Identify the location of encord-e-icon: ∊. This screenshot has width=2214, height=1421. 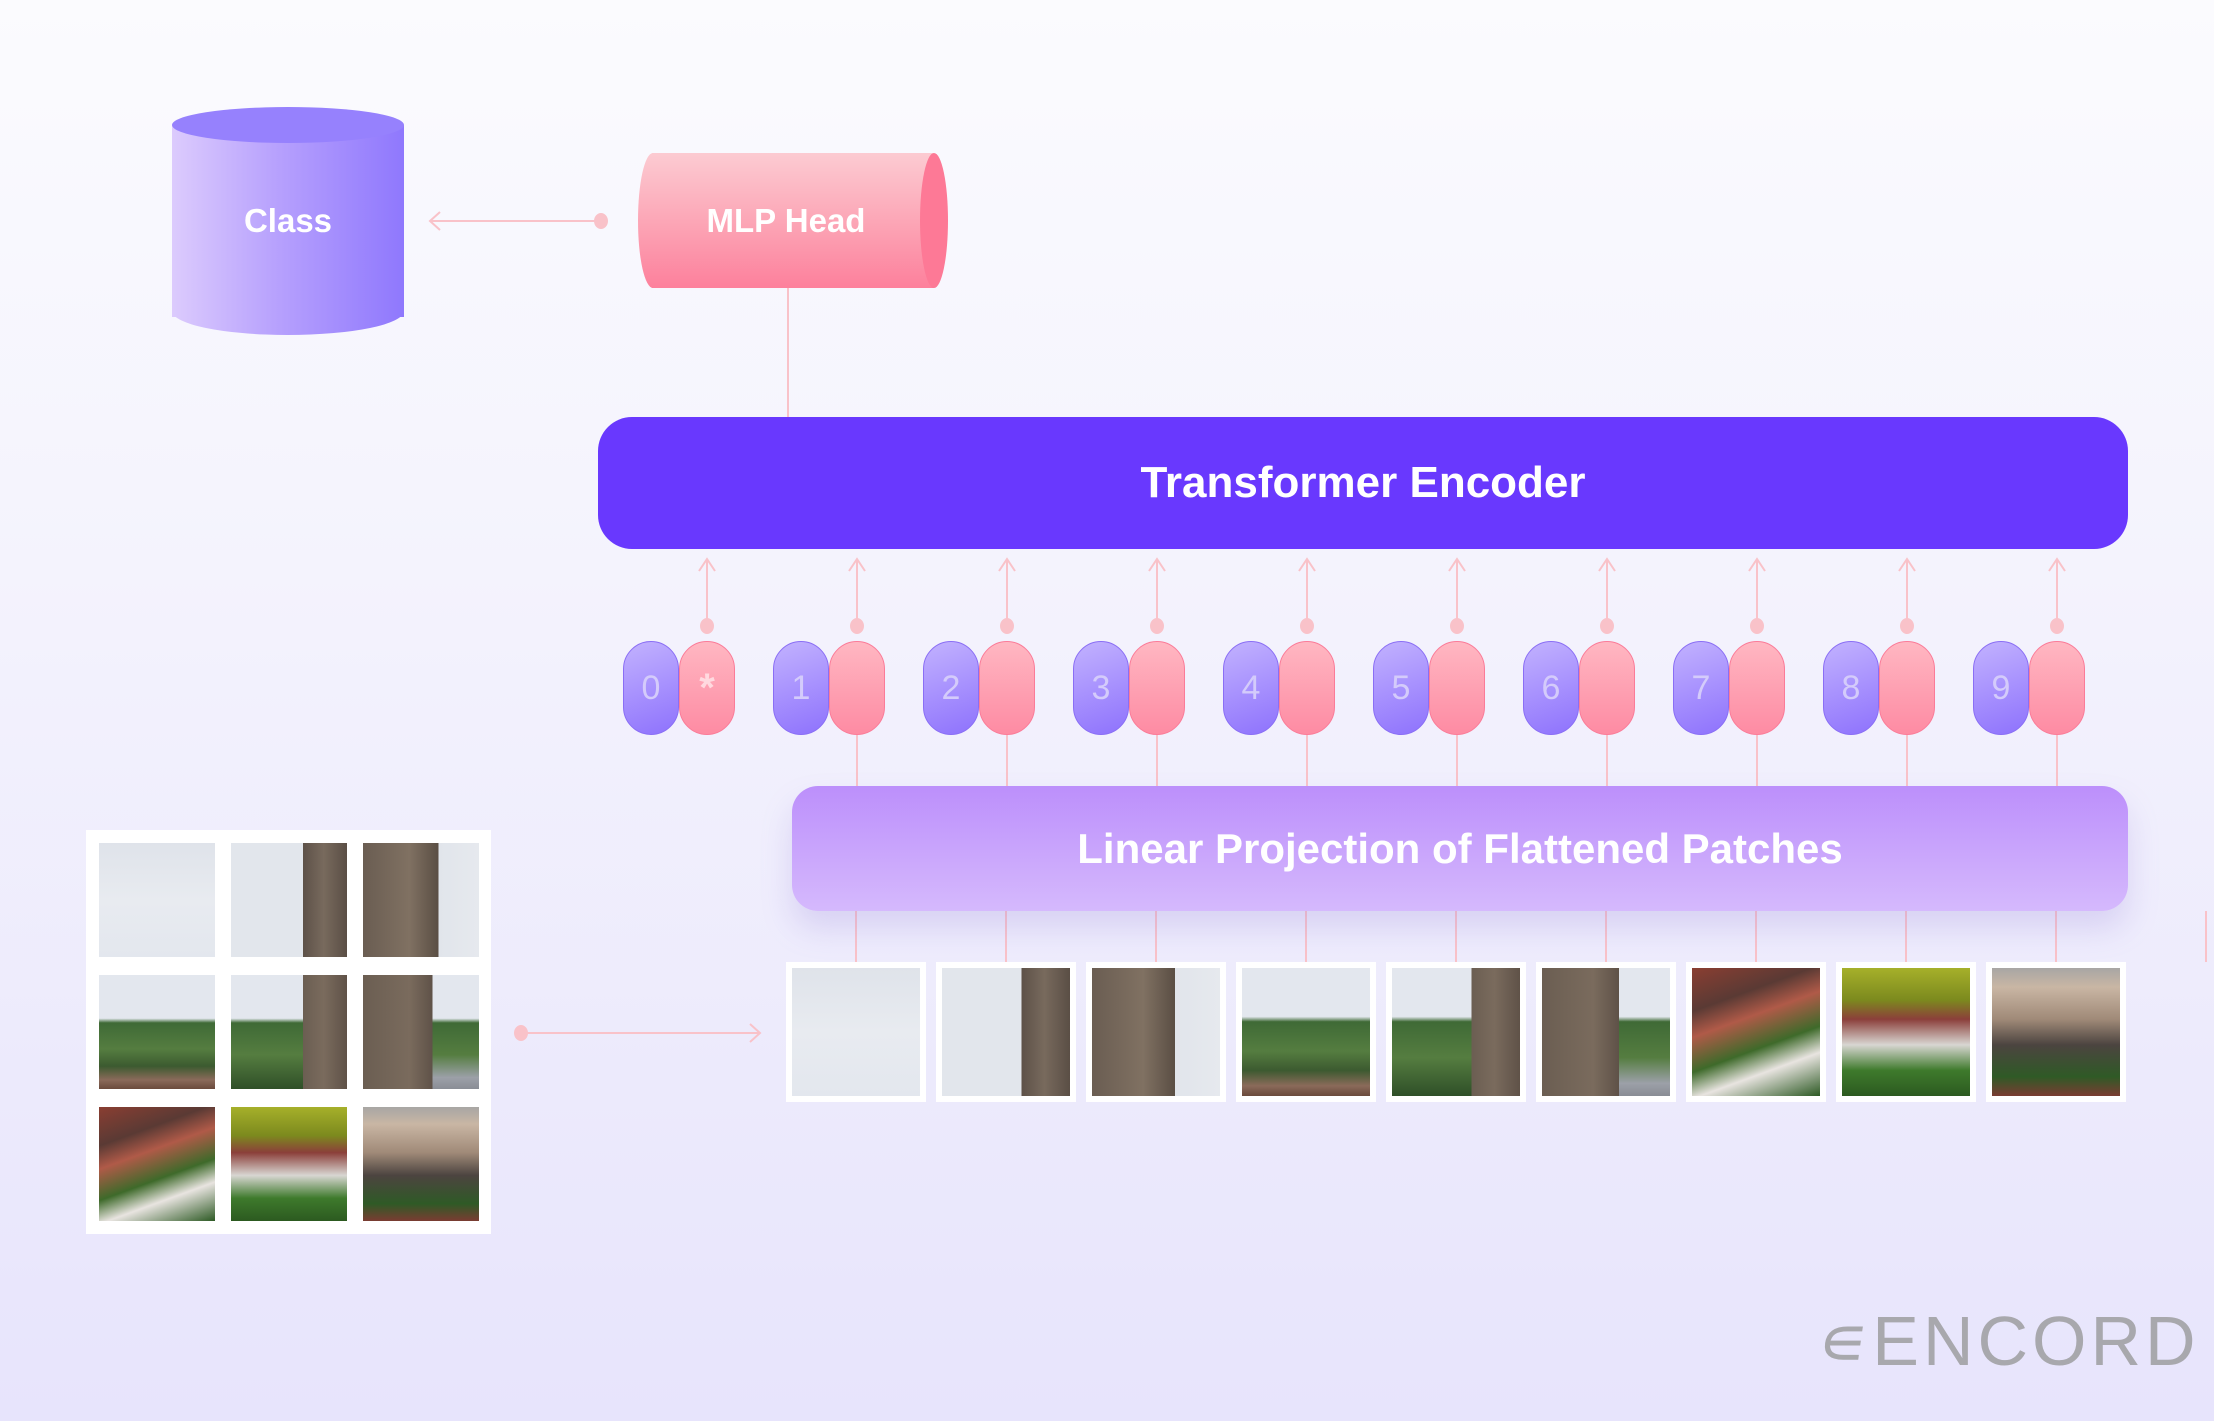
(1845, 1341).